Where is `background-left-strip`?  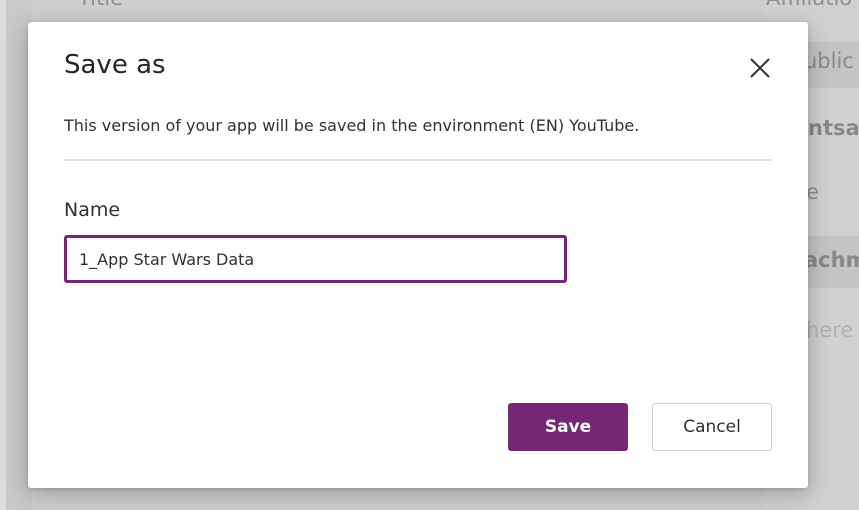 background-left-strip is located at coordinates (3, 255).